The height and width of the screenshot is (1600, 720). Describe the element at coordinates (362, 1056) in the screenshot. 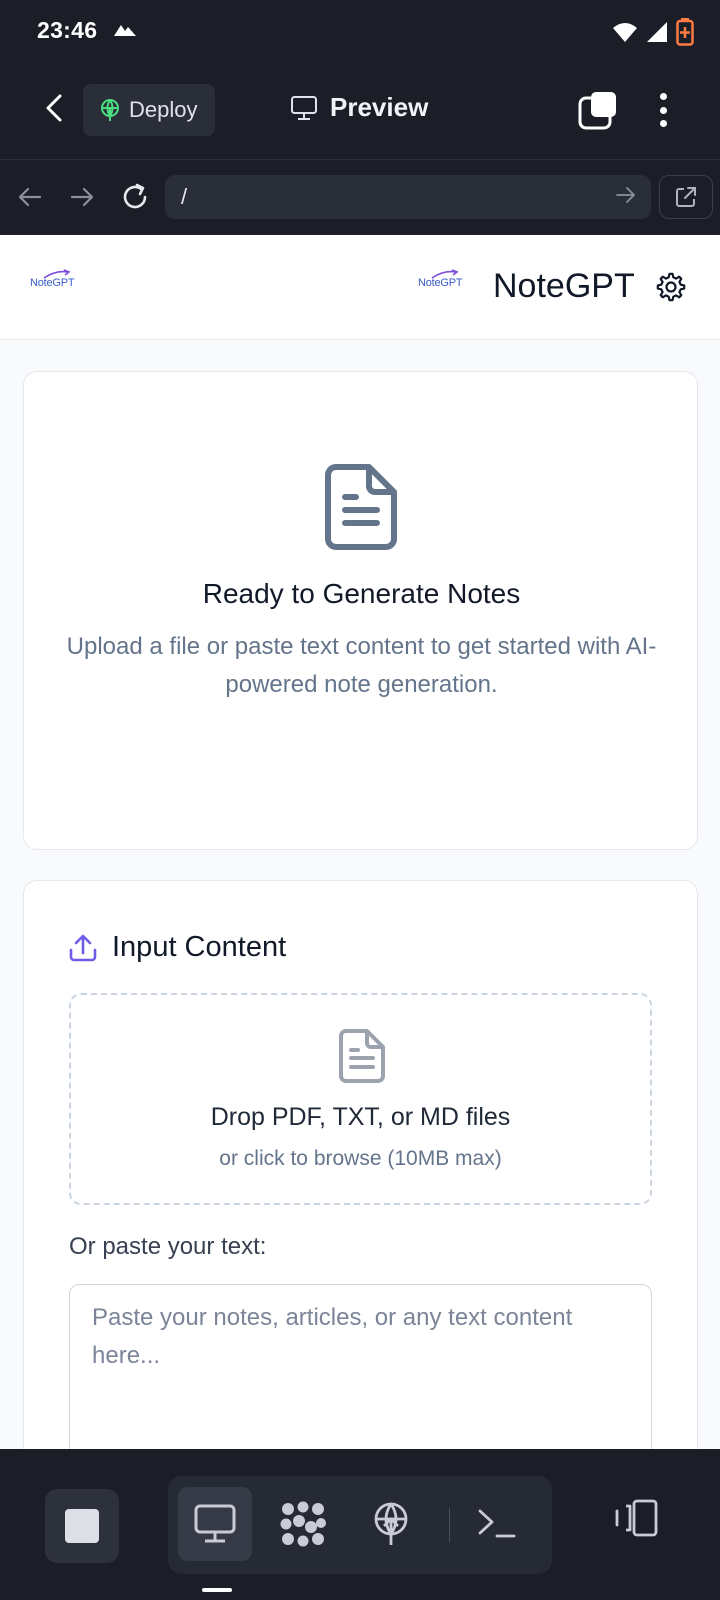

I see `file-icon` at that location.